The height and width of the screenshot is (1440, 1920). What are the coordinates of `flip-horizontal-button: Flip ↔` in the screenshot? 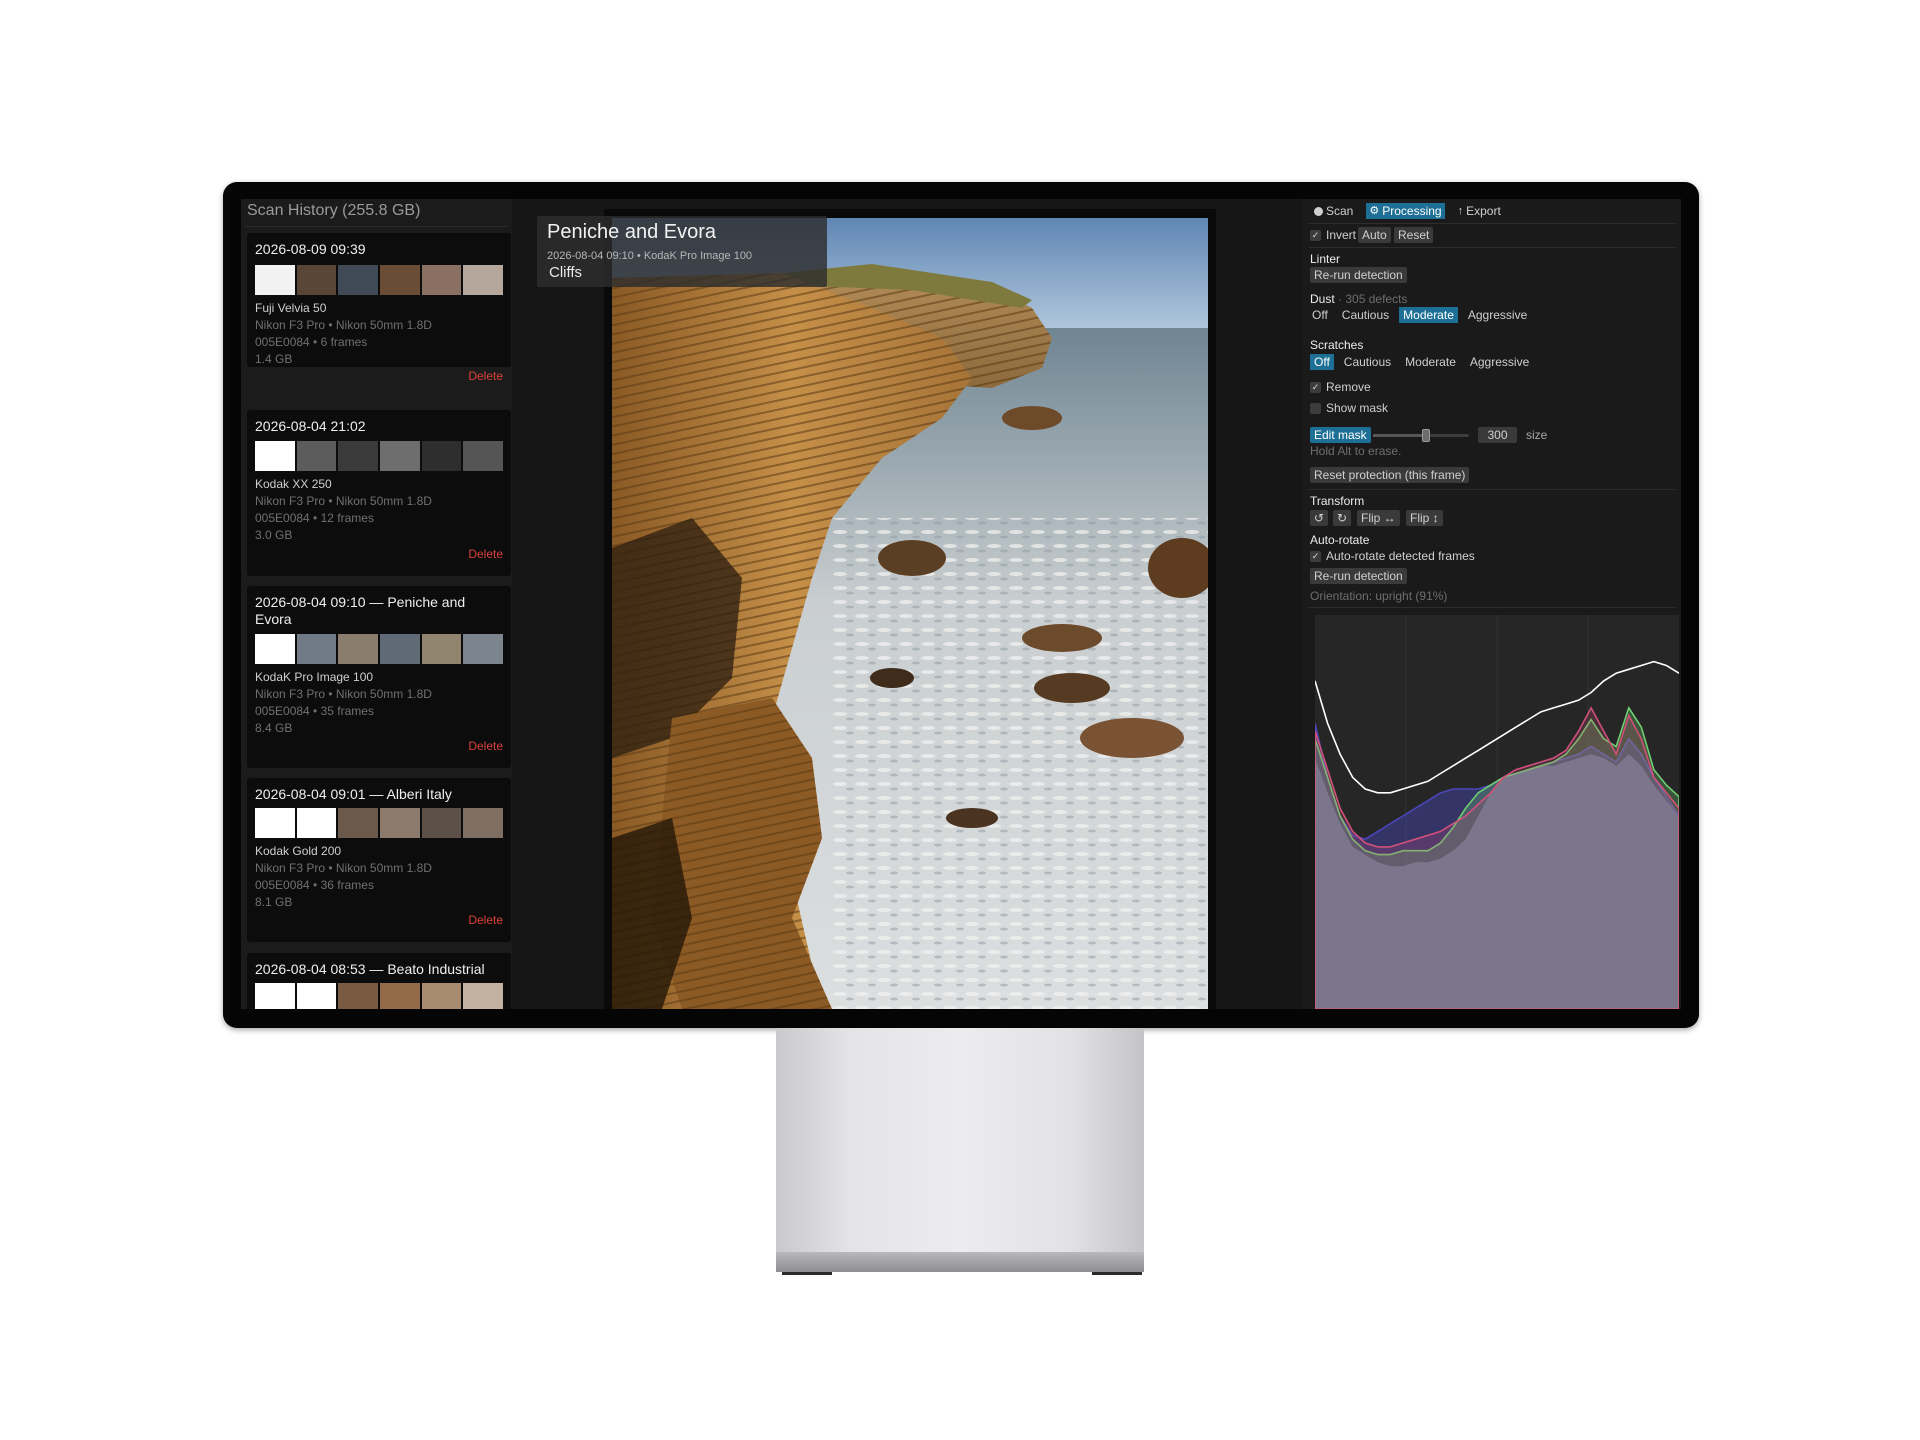 It's located at (1378, 518).